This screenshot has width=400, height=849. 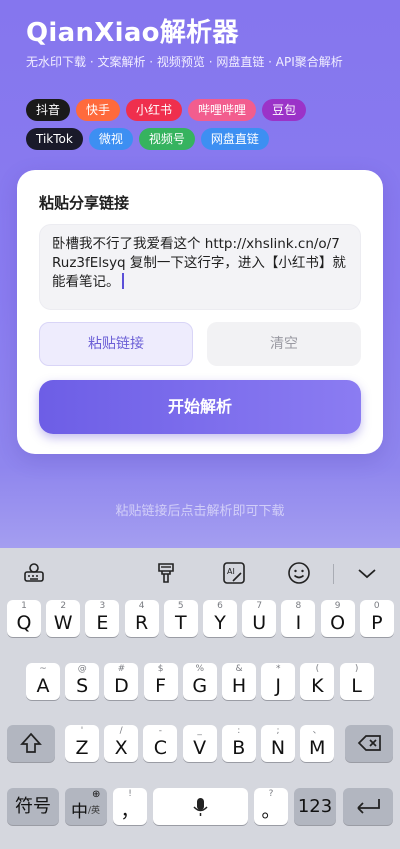 What do you see at coordinates (278, 743) in the screenshot?
I see `key-n: ; N` at bounding box center [278, 743].